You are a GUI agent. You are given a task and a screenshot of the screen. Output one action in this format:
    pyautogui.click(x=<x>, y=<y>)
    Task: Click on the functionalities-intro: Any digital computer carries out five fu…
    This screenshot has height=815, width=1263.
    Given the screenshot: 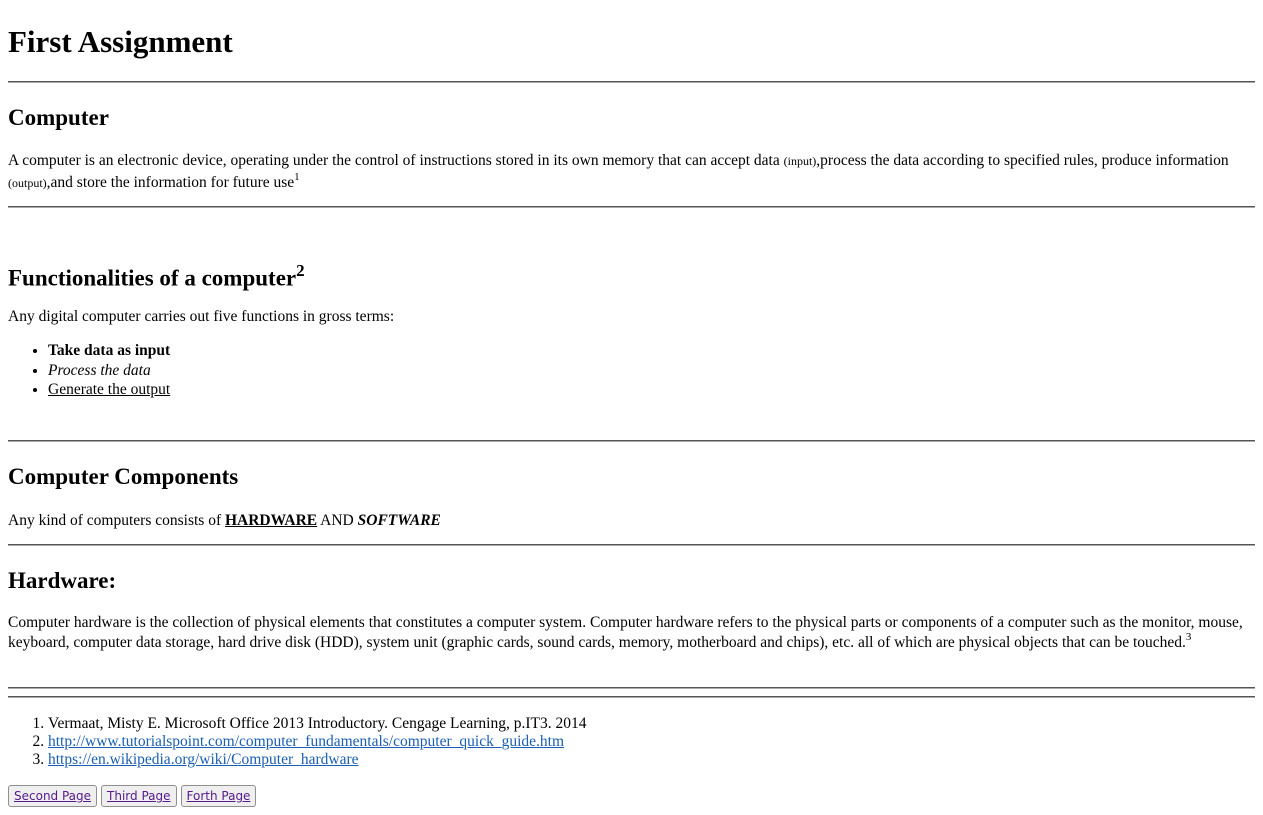 What is the action you would take?
    pyautogui.click(x=201, y=316)
    